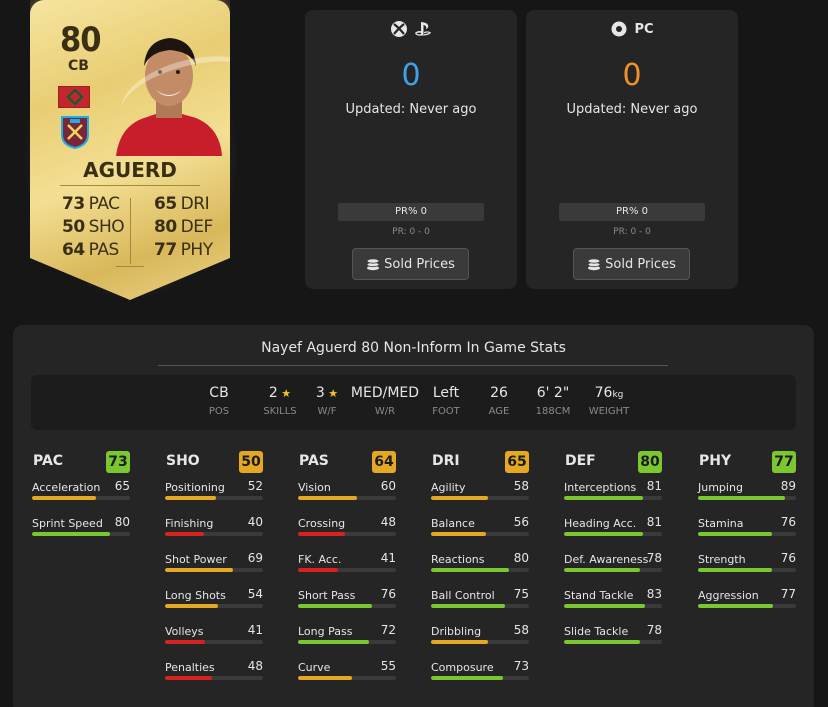  What do you see at coordinates (411, 75) in the screenshot?
I see `console-price-value: 0` at bounding box center [411, 75].